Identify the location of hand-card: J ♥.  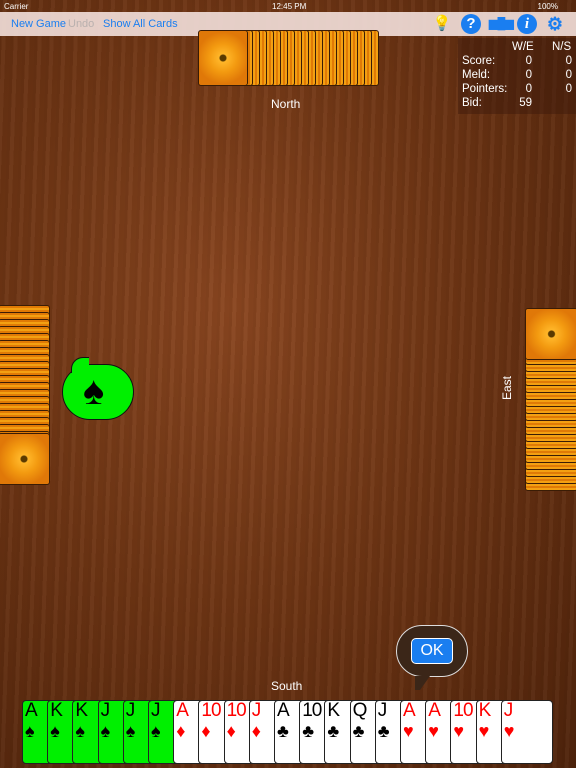
(526, 732).